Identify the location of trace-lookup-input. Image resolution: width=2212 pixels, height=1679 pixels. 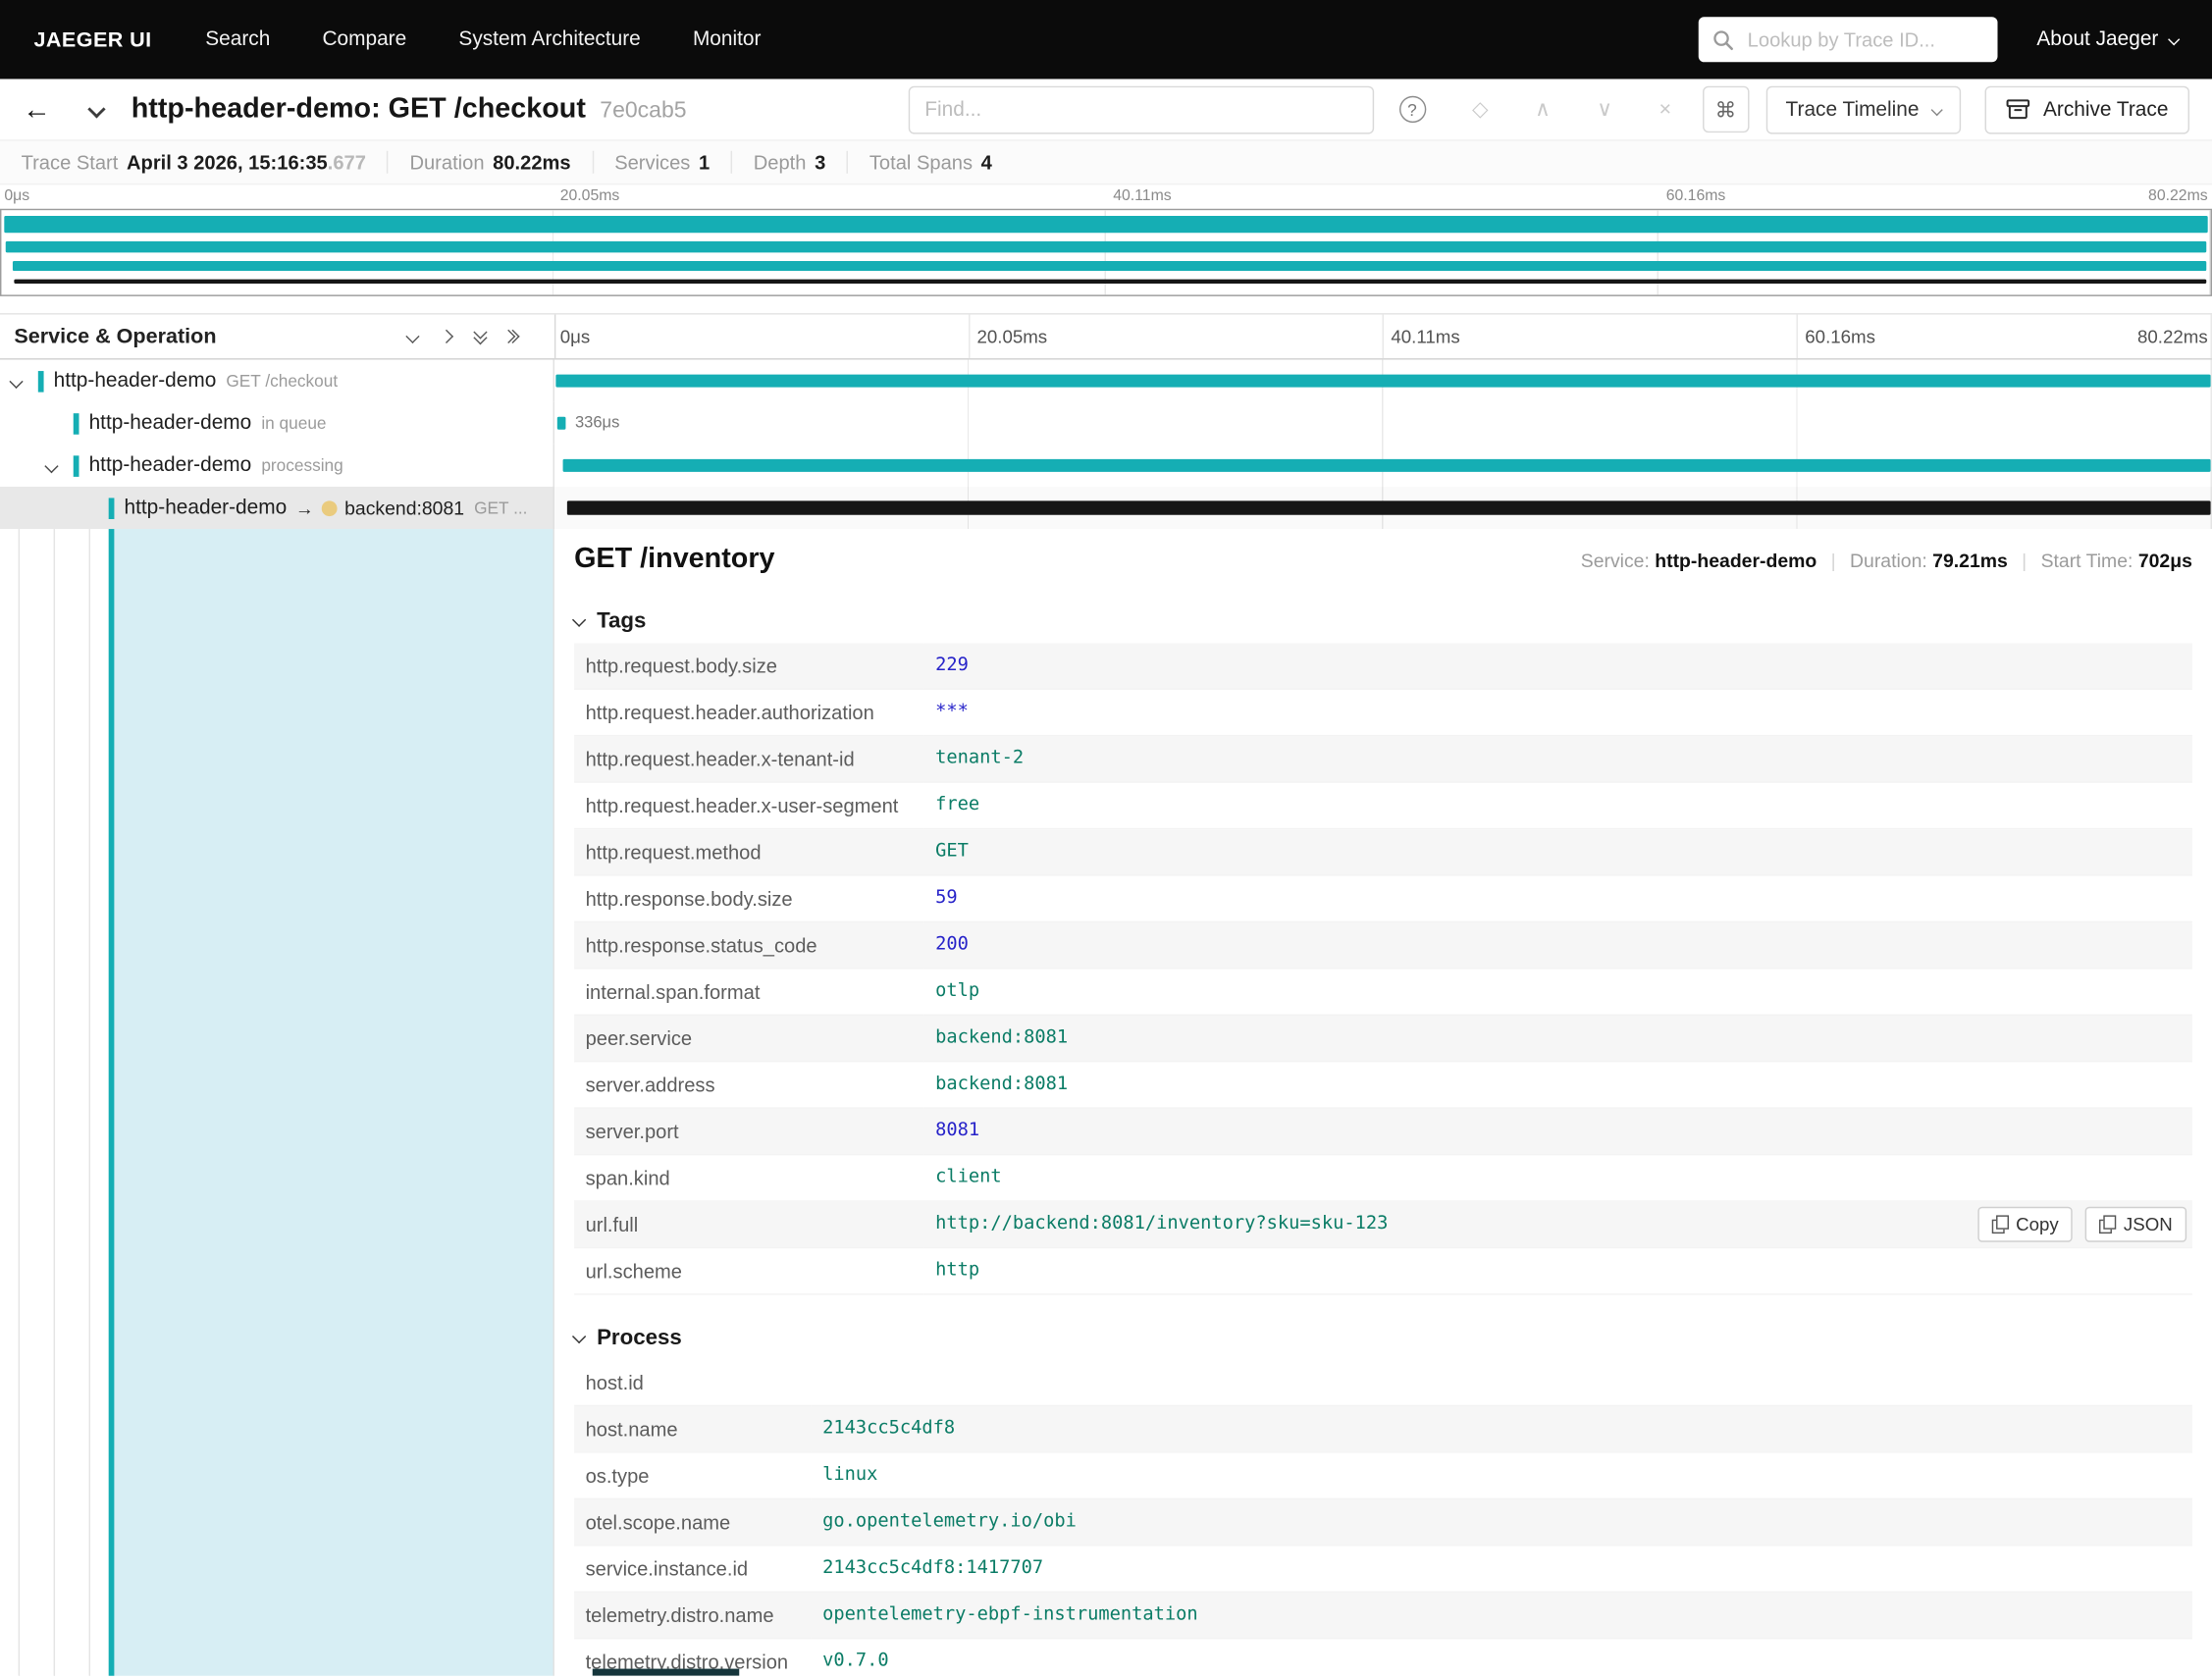
(1864, 39).